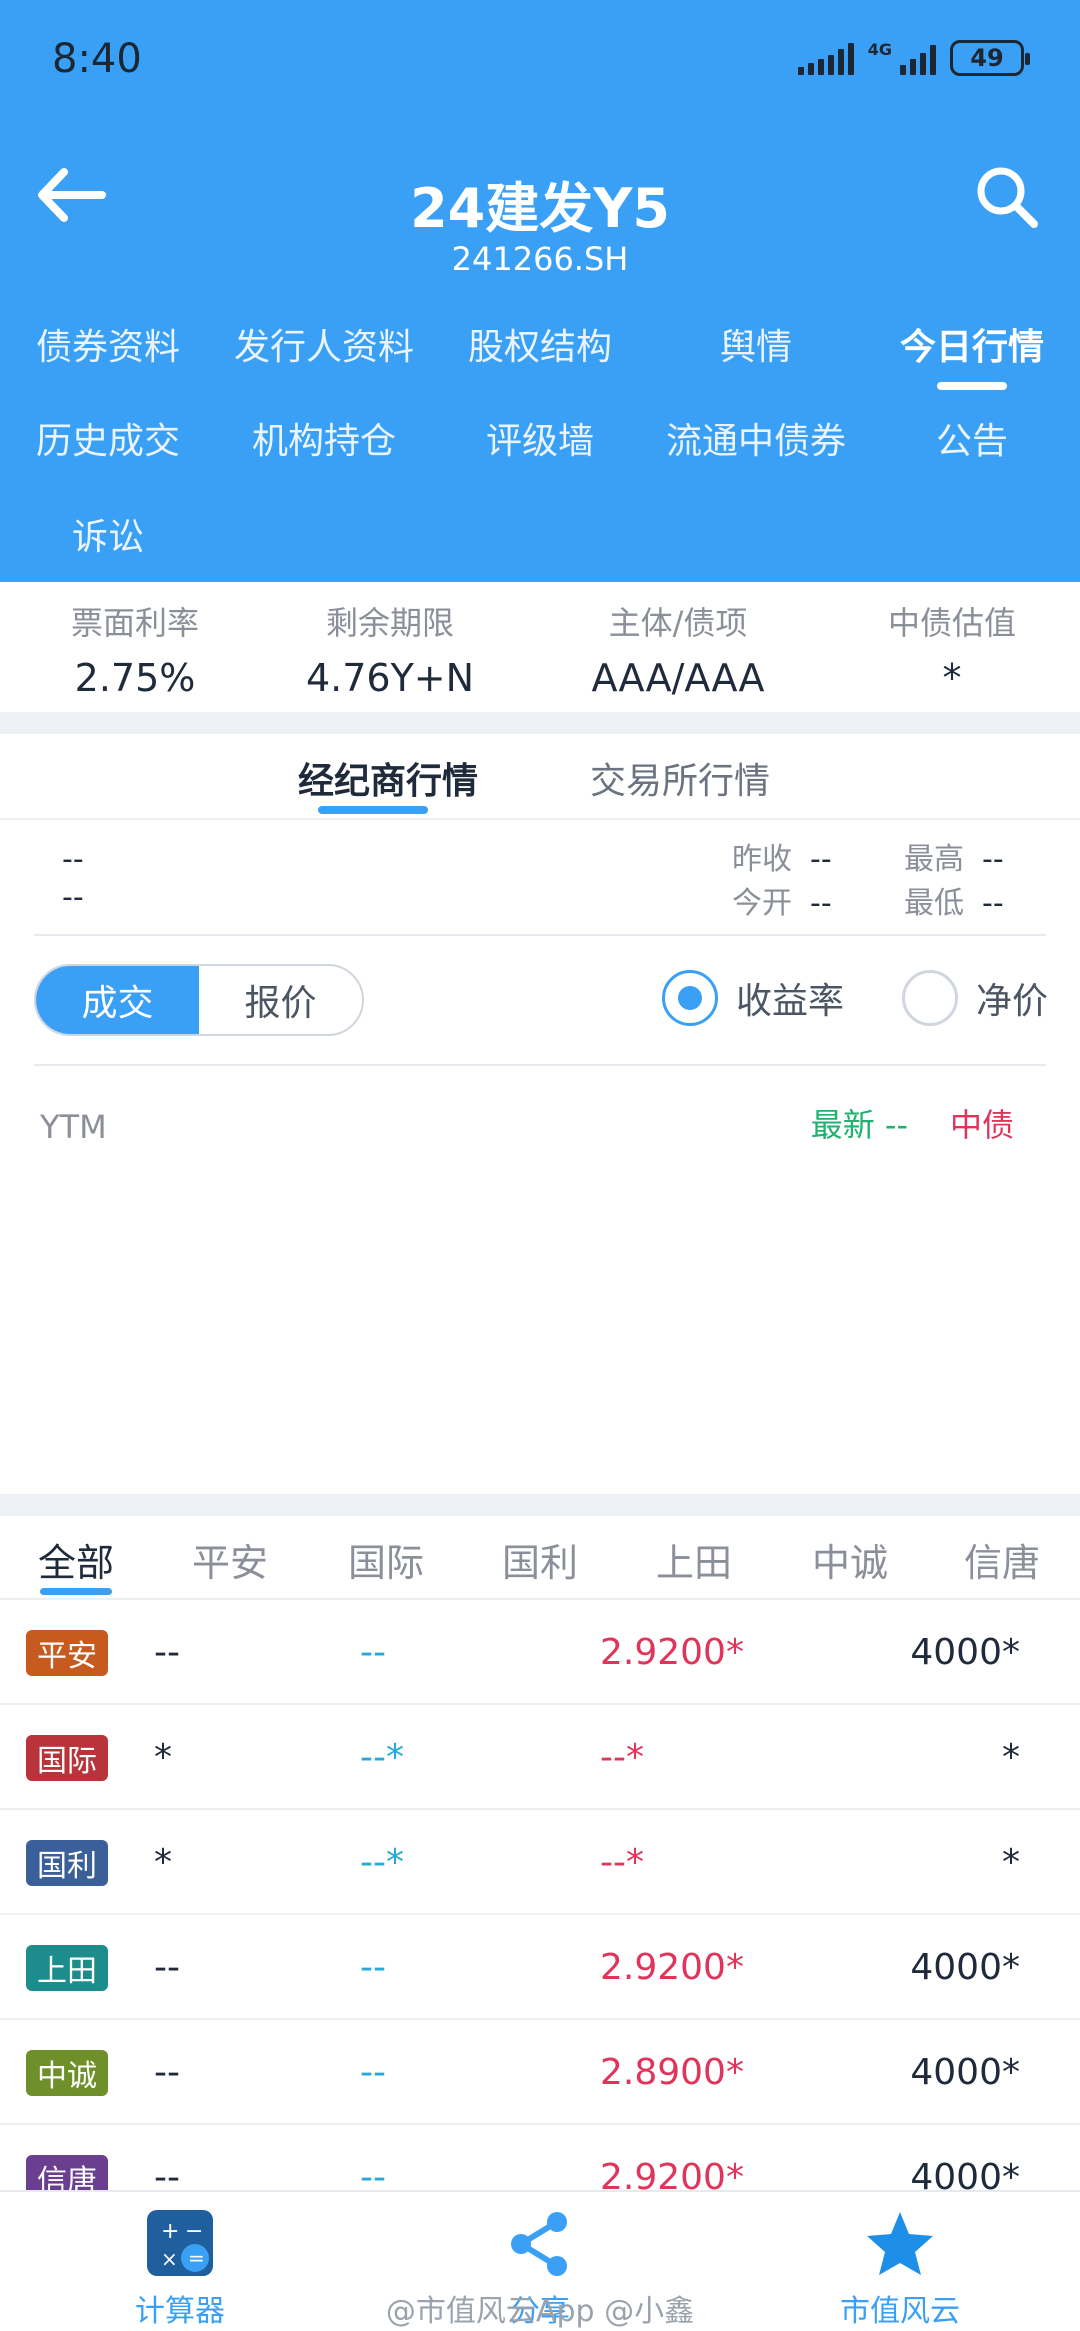 This screenshot has width=1080, height=2331. Describe the element at coordinates (67, 1758) in the screenshot. I see `broker-badge: 国际` at that location.